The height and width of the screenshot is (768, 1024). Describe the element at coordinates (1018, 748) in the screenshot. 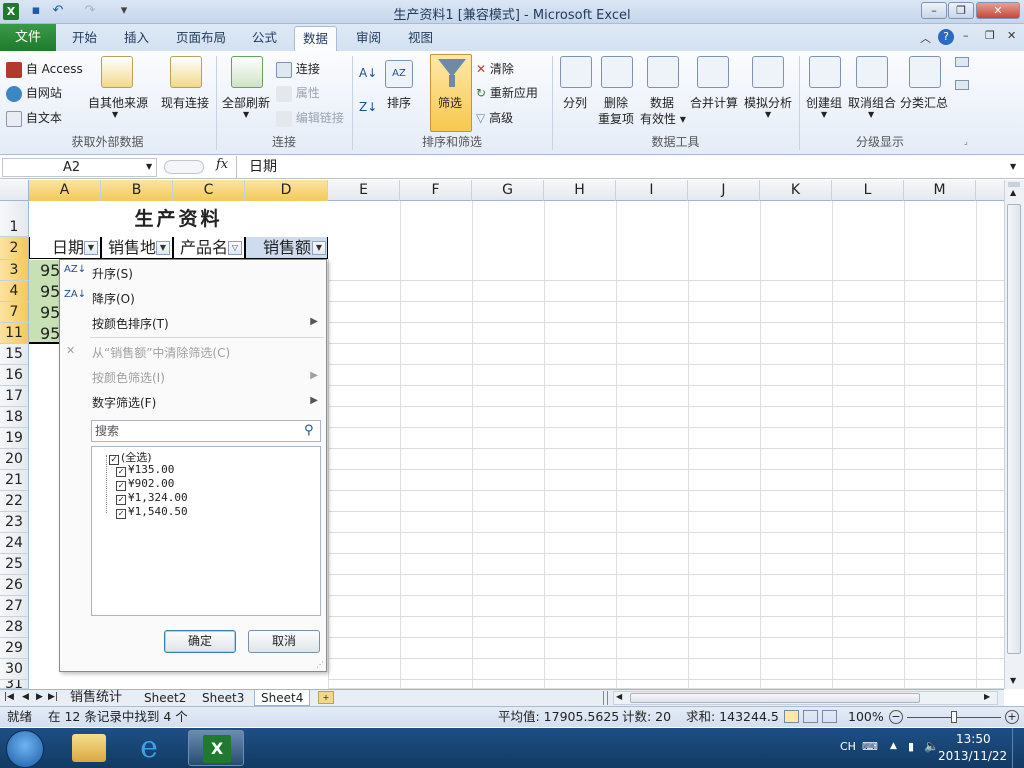

I see `show-desktop-button` at that location.